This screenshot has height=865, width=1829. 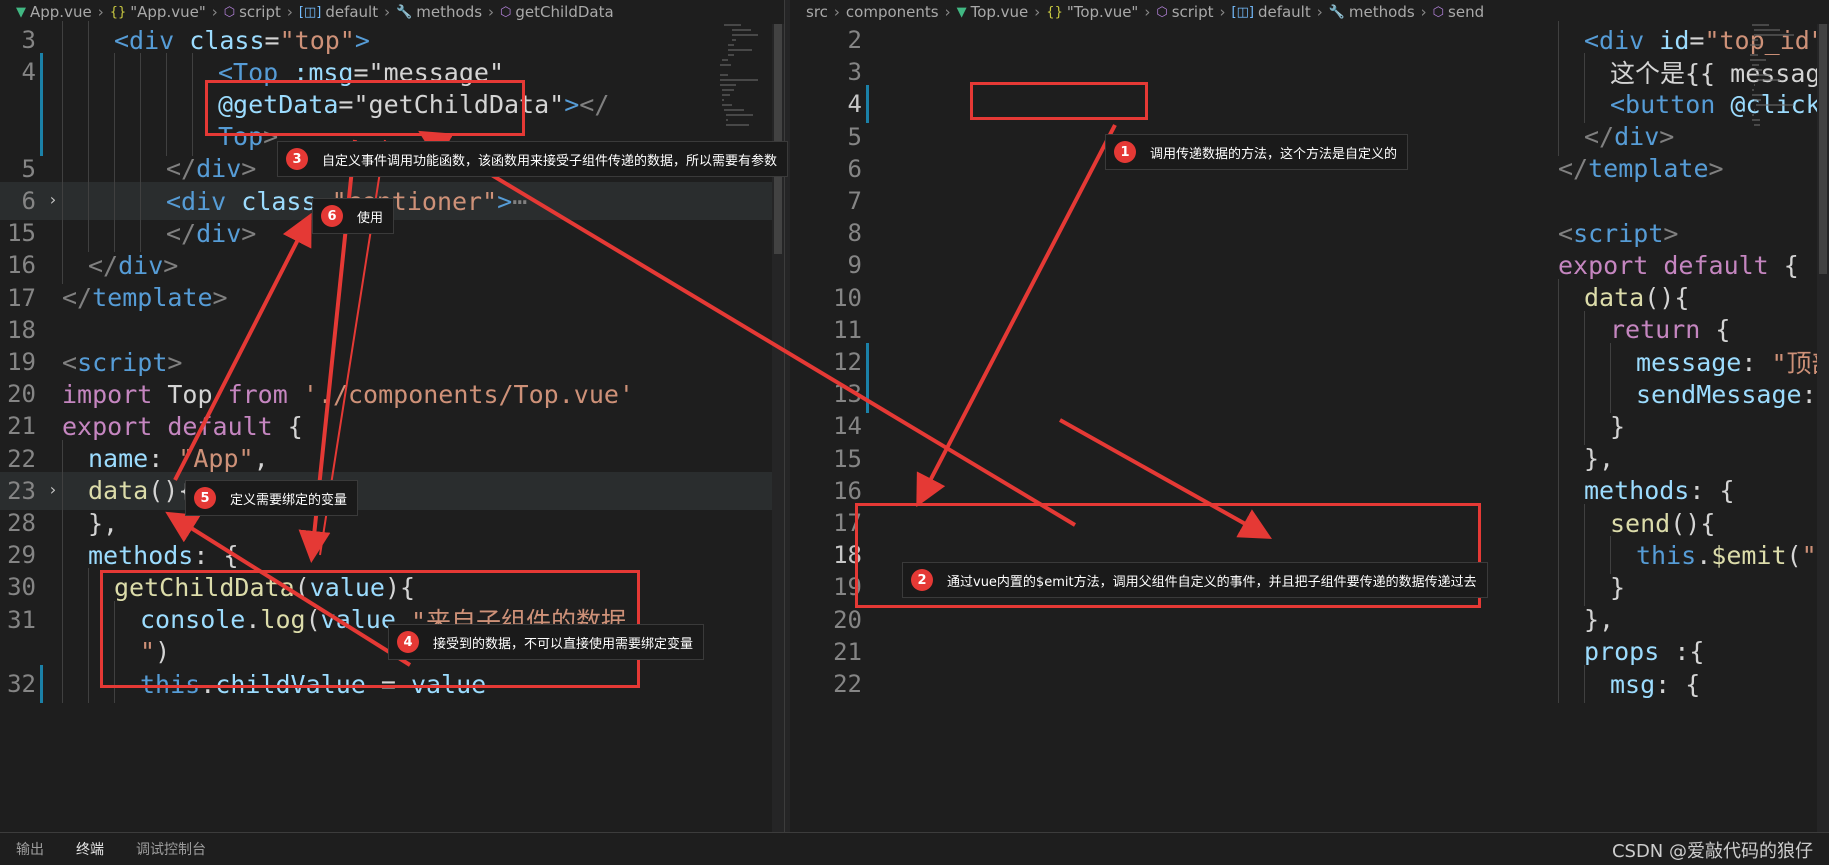 I want to click on right-breadcrumb-item: ⬡ script, so click(x=1184, y=12).